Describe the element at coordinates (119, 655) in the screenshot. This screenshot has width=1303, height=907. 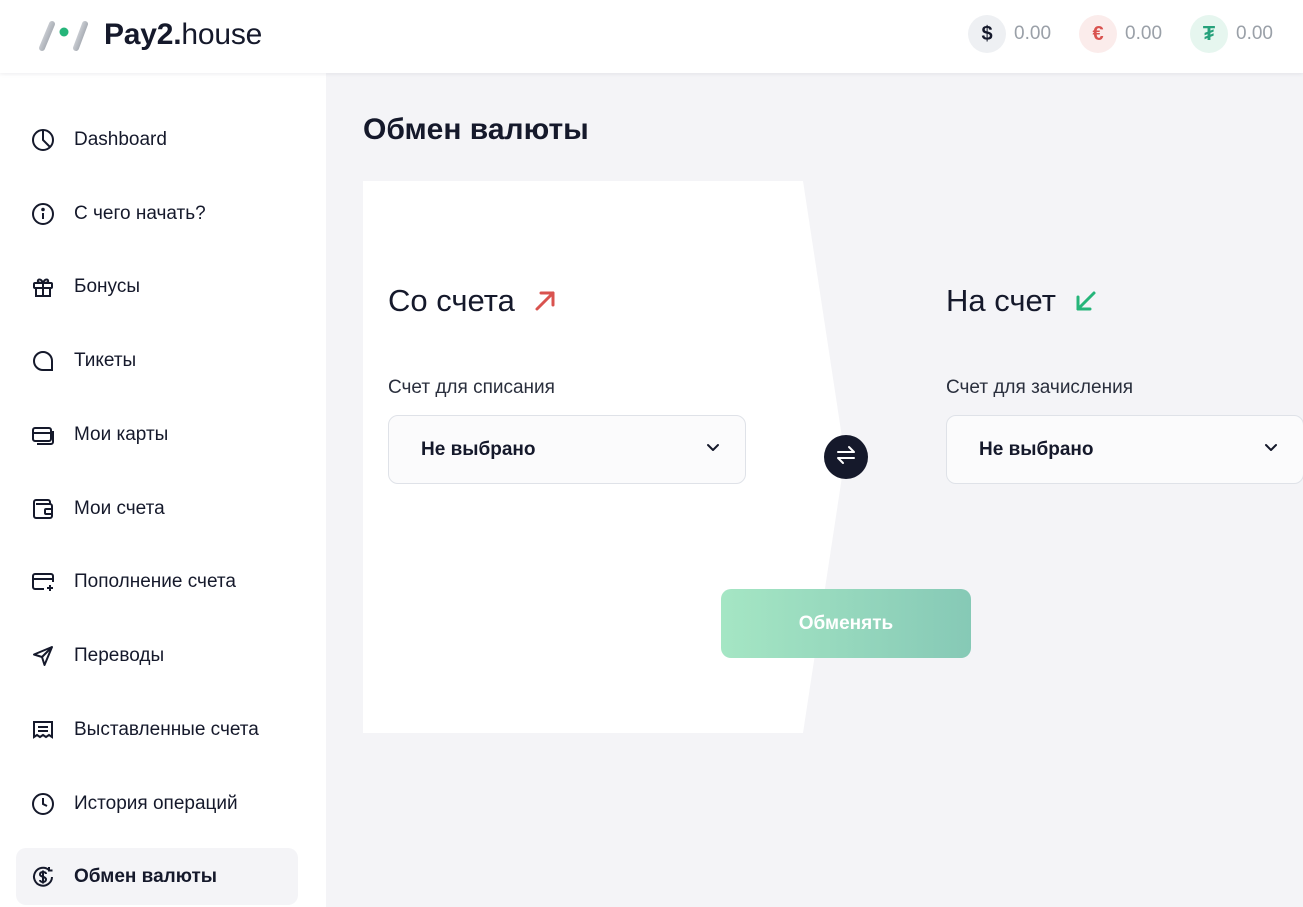
I see `sidebar-item-label: Переводы` at that location.